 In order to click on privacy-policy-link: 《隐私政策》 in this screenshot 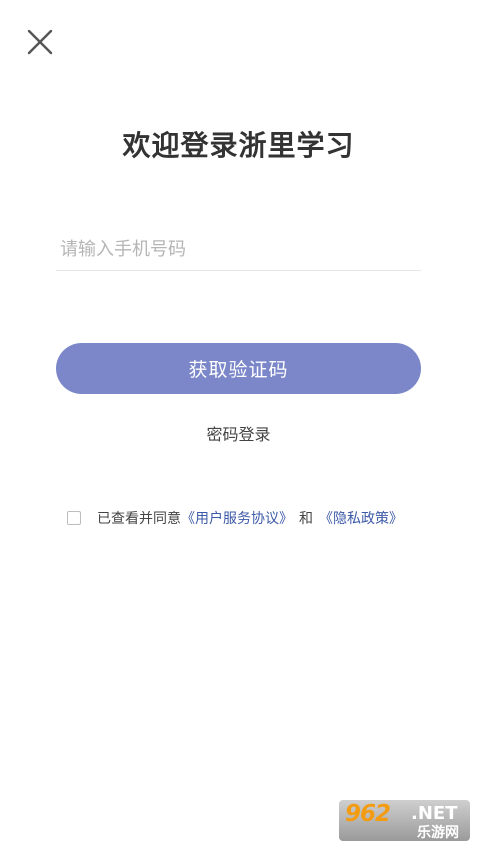, I will do `click(361, 518)`.